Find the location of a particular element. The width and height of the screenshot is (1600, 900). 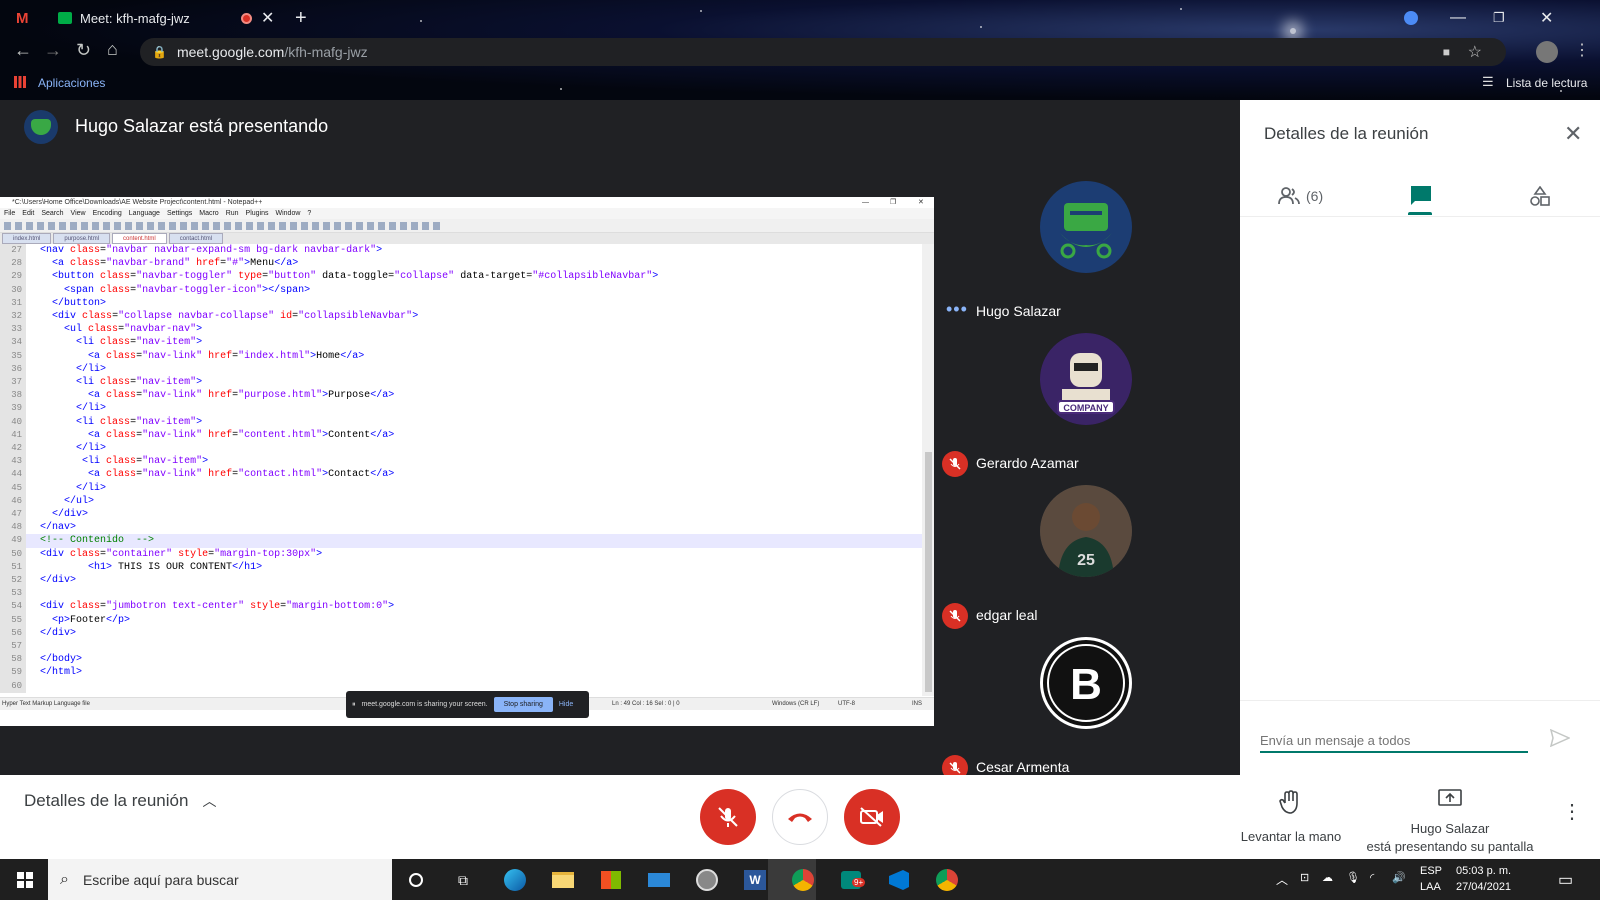

participant-tile: B Cesar Armenta is located at coordinates (1087, 714).